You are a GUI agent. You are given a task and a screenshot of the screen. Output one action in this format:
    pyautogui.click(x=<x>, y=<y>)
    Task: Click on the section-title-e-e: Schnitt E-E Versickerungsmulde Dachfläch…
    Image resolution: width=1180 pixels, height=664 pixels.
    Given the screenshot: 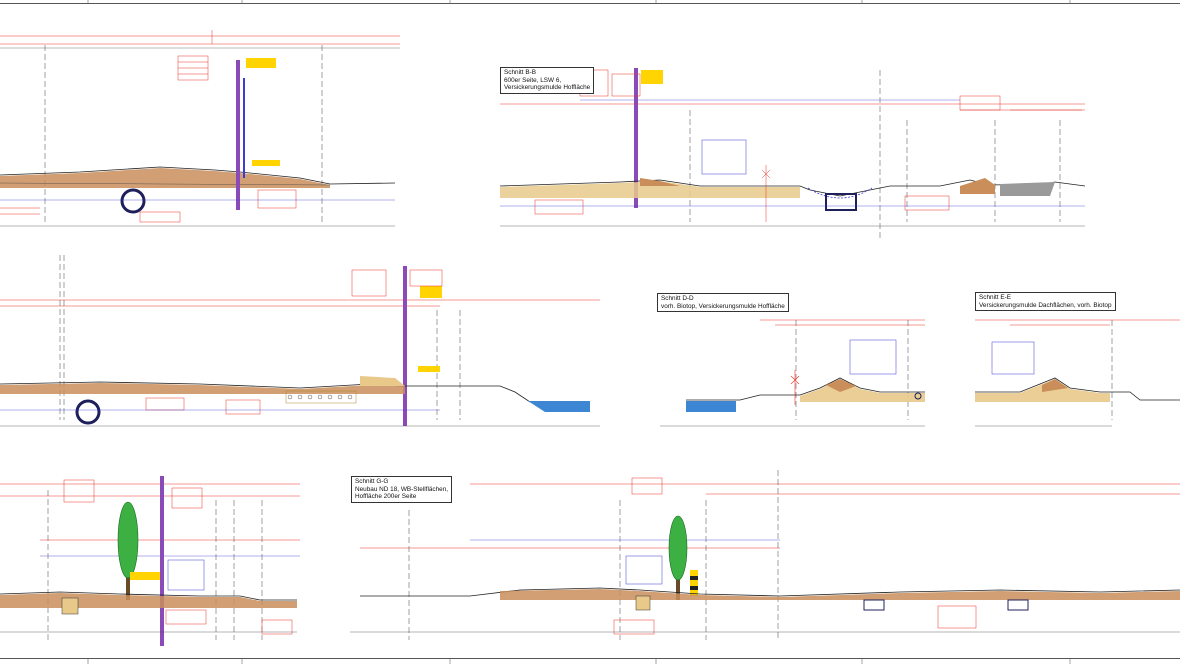 What is the action you would take?
    pyautogui.click(x=1045, y=302)
    